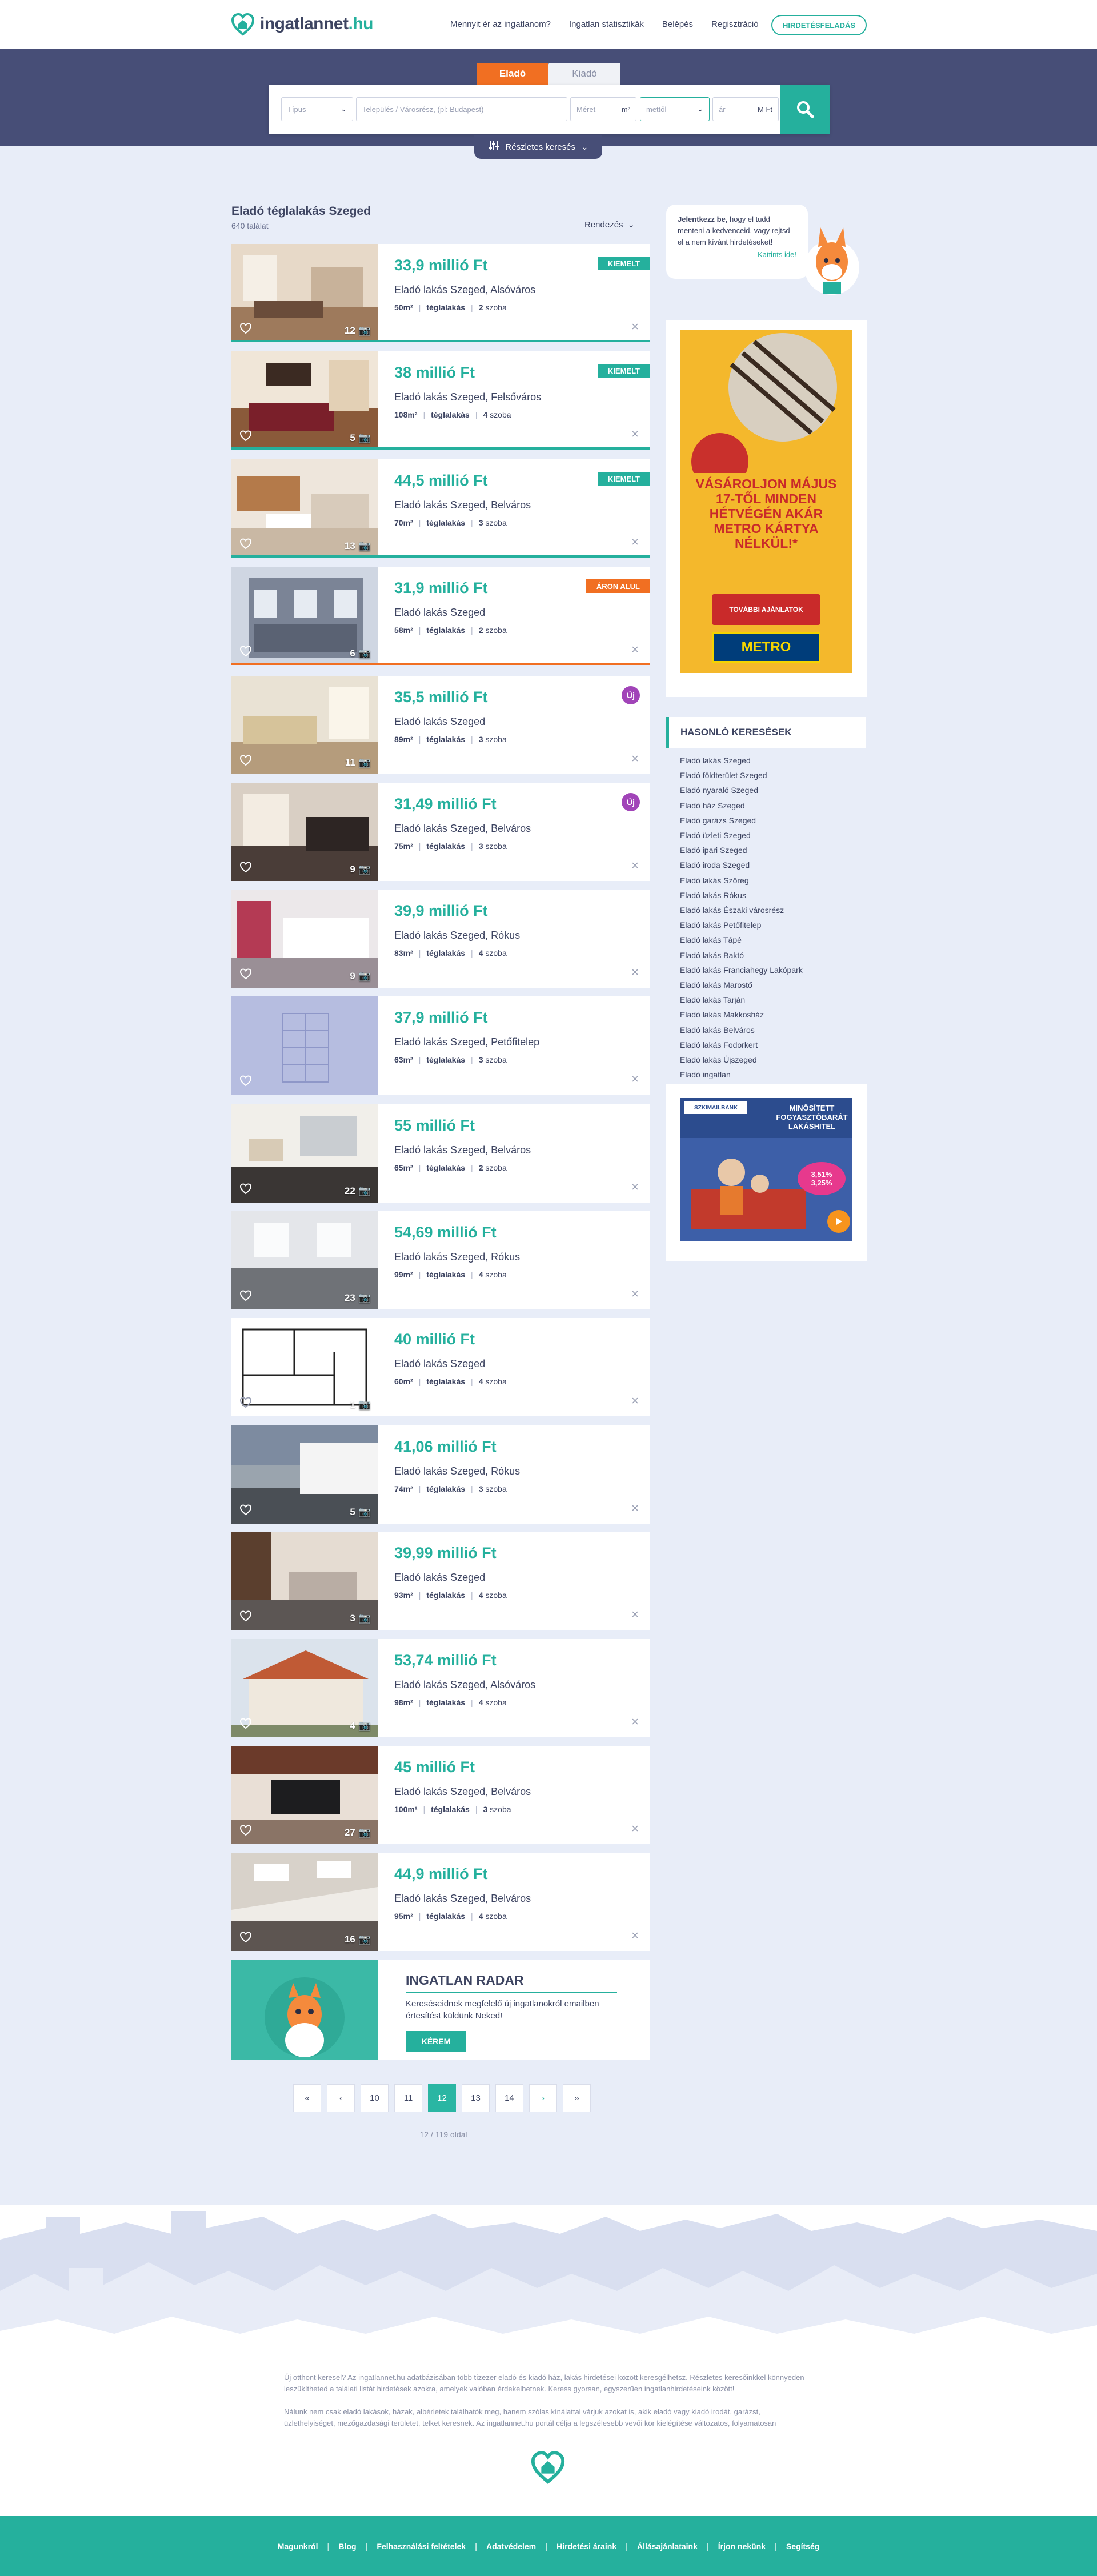 The width and height of the screenshot is (1097, 2576). What do you see at coordinates (746, 109) in the screenshot?
I see `price-to-input: ár M Ft` at bounding box center [746, 109].